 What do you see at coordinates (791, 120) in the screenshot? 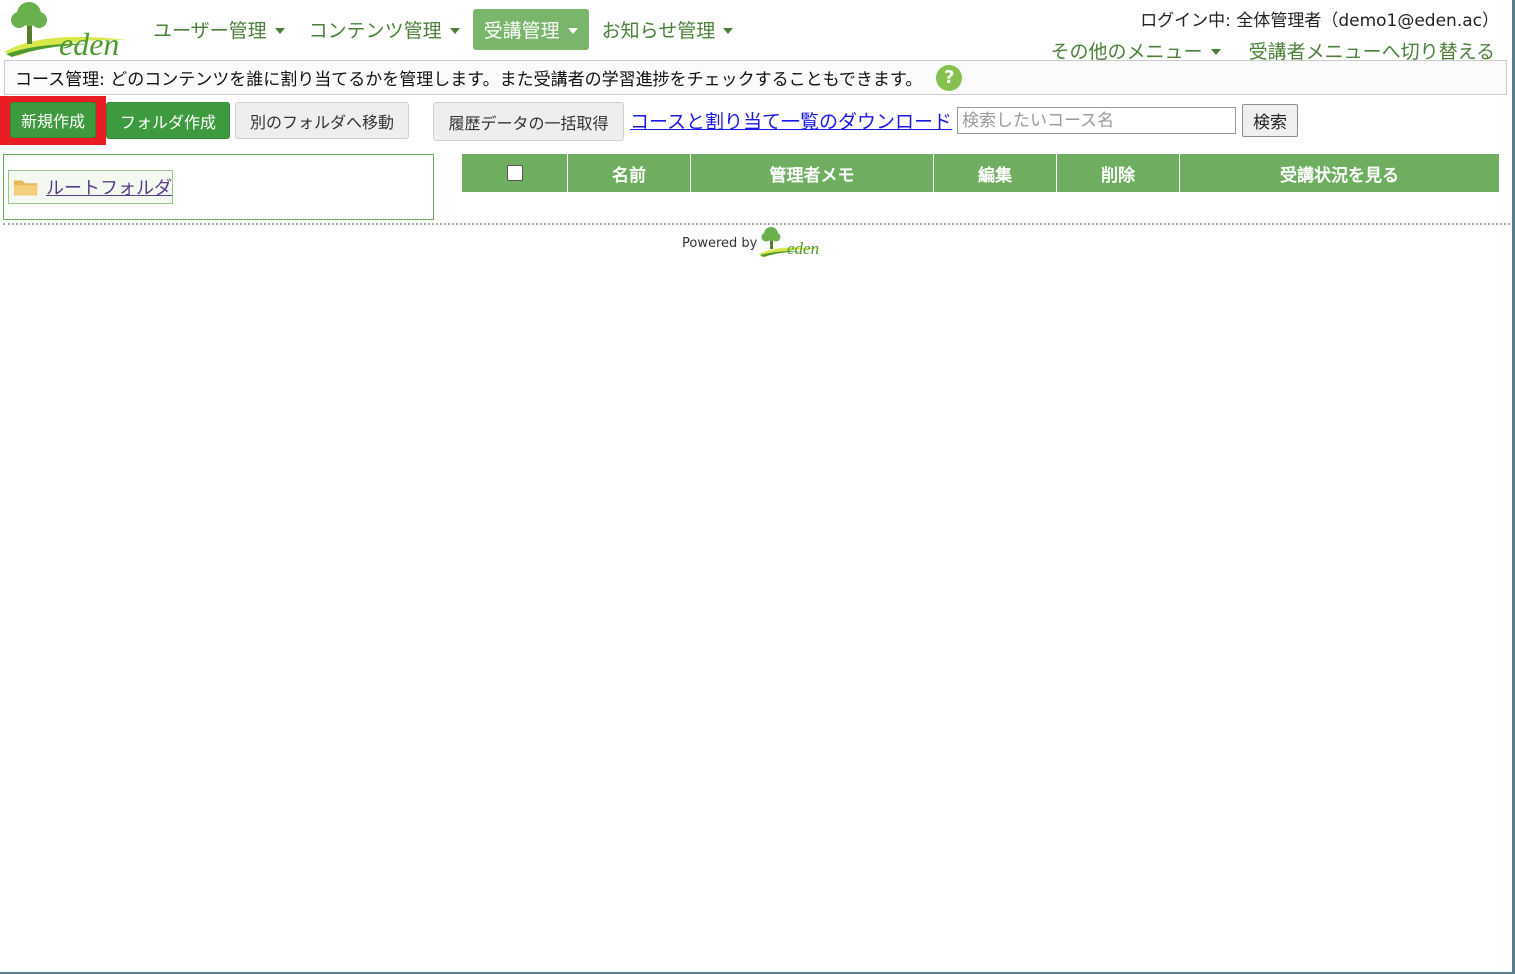
I see `course-assignment-download-link: コースと割り当て一覧のダウンロード` at bounding box center [791, 120].